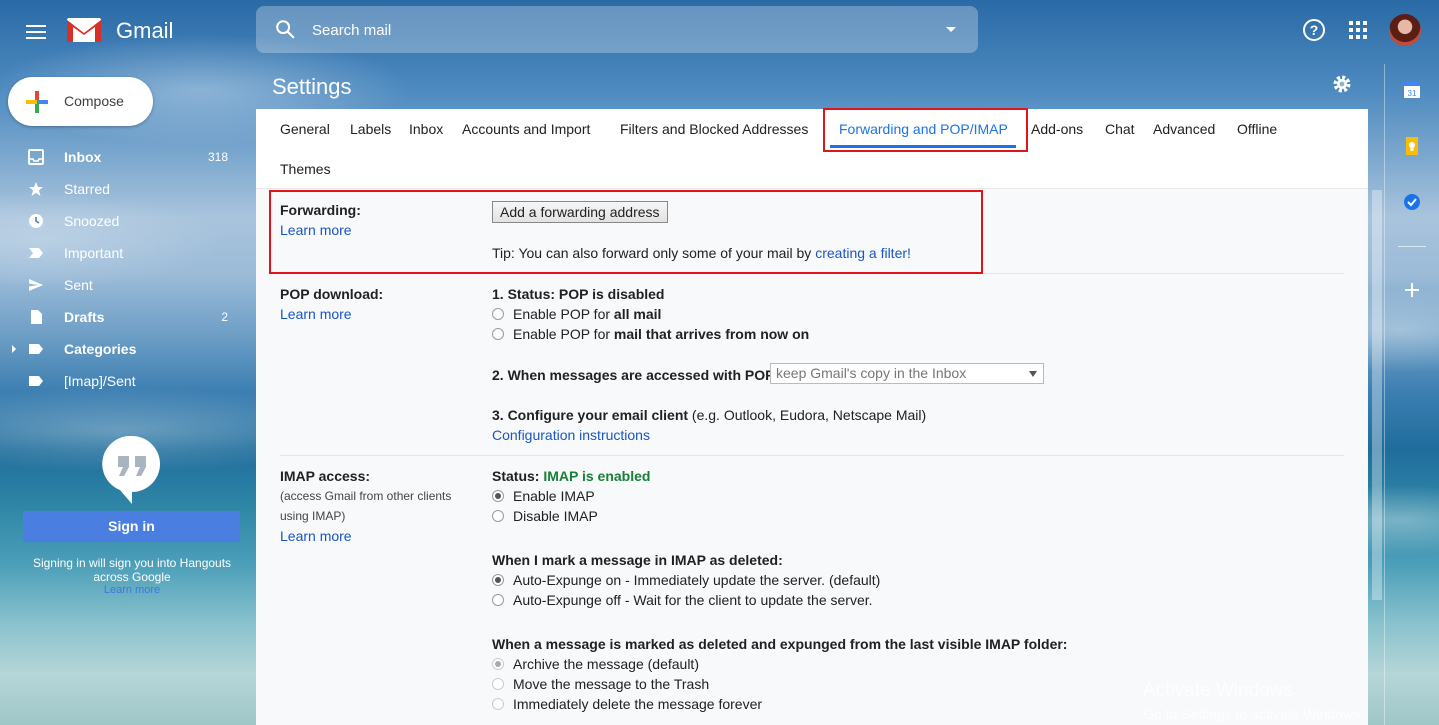  Describe the element at coordinates (94, 101) in the screenshot. I see `compose-label: Compose` at that location.